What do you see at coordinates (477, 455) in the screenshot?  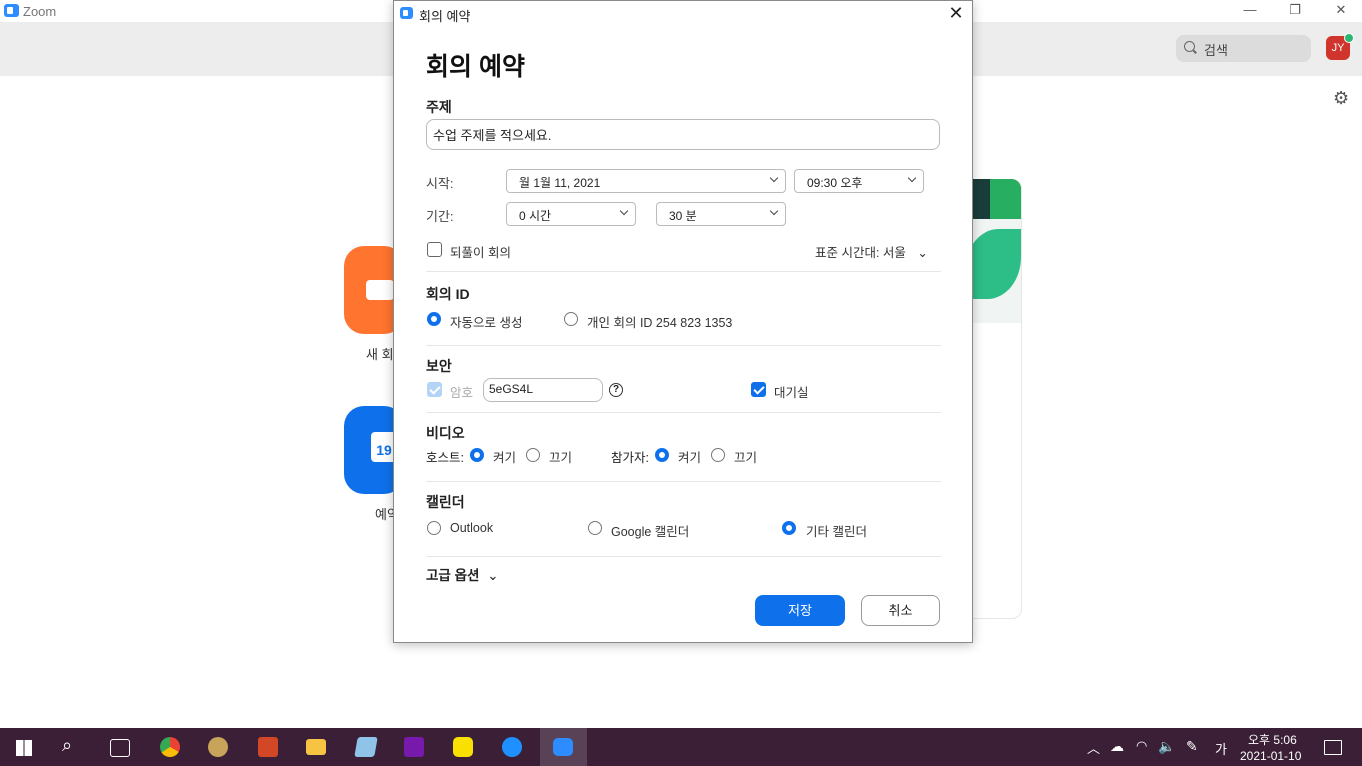 I see `host-video-on-radio` at bounding box center [477, 455].